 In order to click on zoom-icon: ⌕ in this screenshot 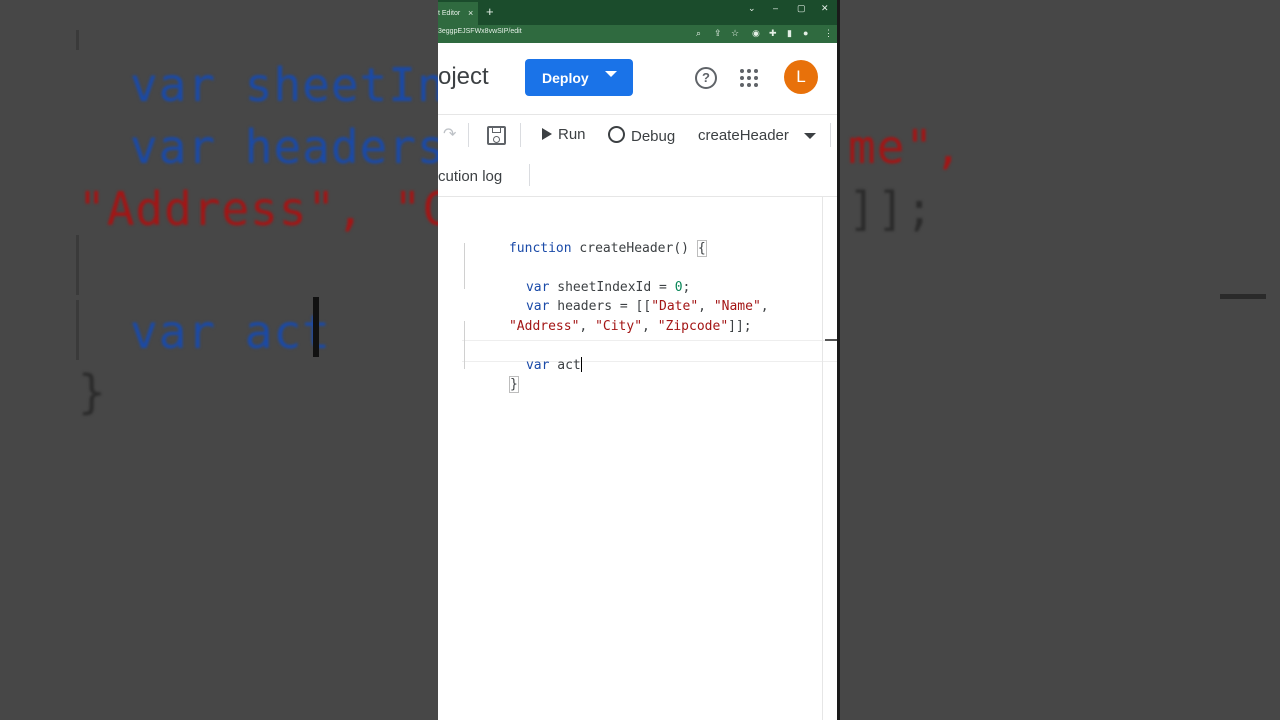, I will do `click(698, 33)`.